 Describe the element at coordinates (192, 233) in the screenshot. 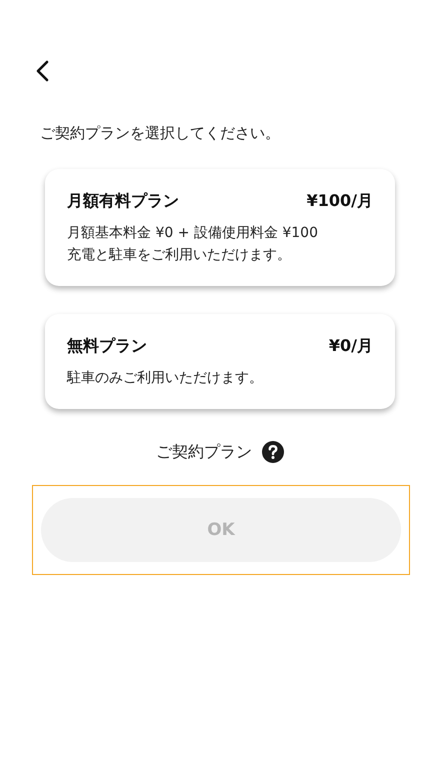

I see `plan-description: 月額基本料金 ¥0 + 設備使用料金 ¥100` at that location.